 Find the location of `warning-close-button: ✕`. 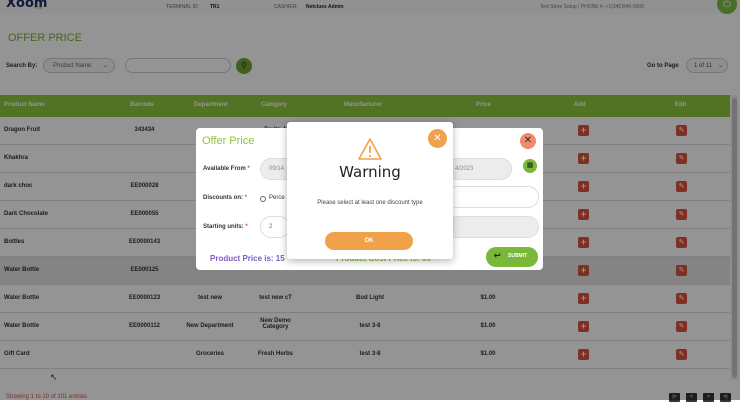

warning-close-button: ✕ is located at coordinates (437, 138).